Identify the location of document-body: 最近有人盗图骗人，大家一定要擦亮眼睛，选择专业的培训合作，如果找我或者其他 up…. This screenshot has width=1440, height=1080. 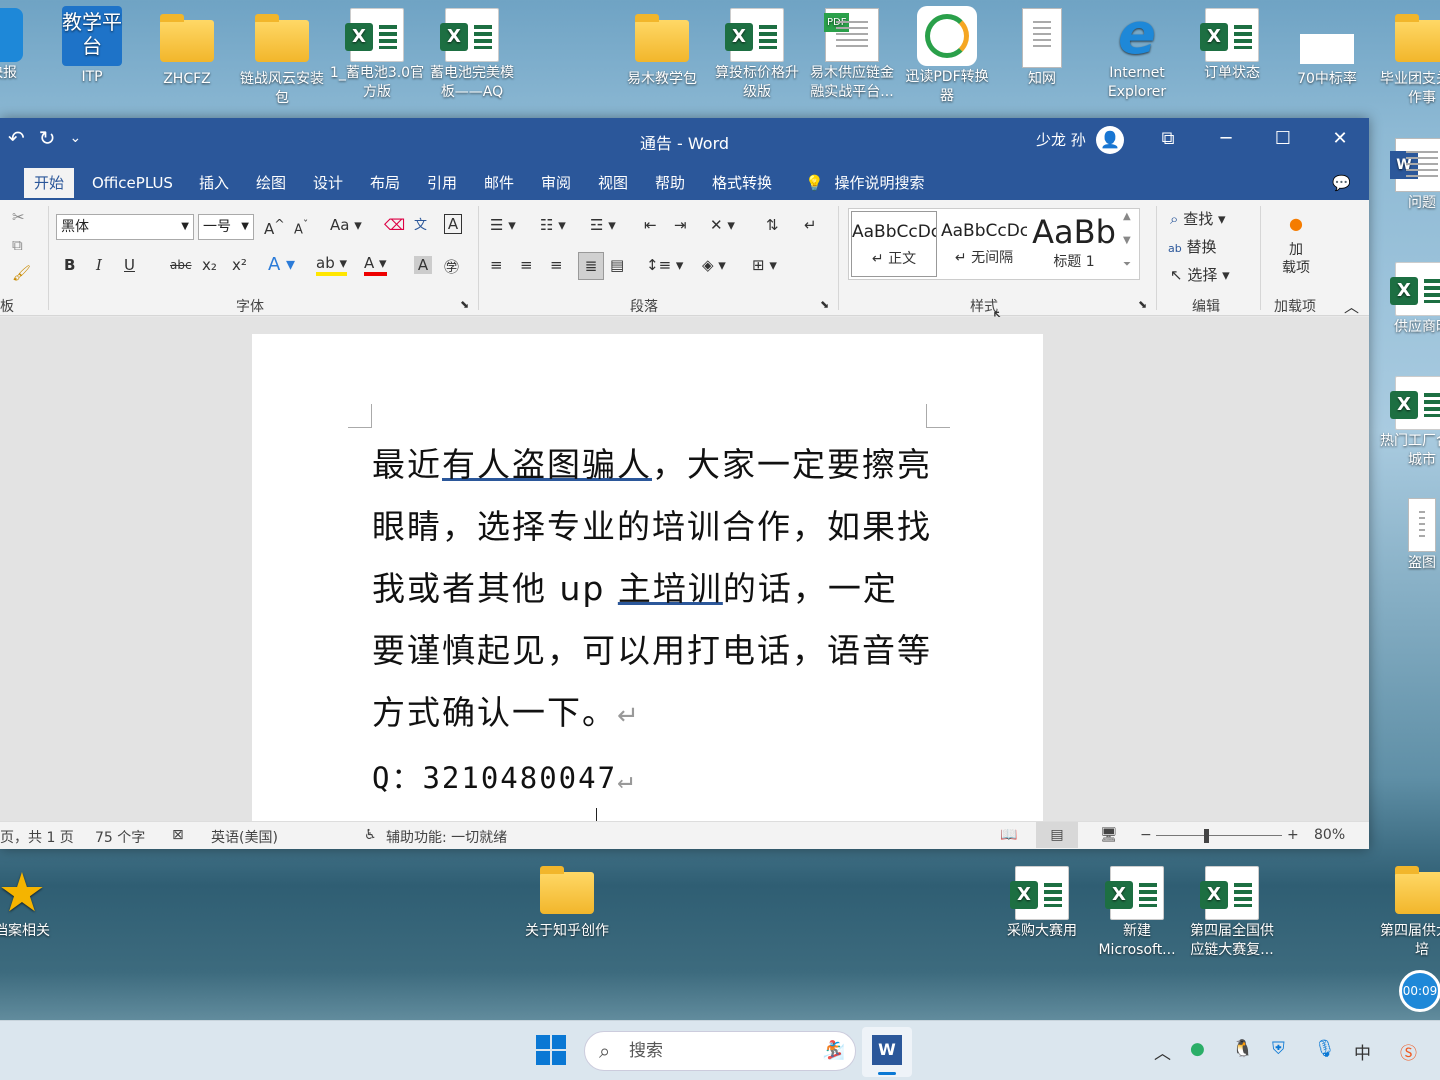
(652, 622).